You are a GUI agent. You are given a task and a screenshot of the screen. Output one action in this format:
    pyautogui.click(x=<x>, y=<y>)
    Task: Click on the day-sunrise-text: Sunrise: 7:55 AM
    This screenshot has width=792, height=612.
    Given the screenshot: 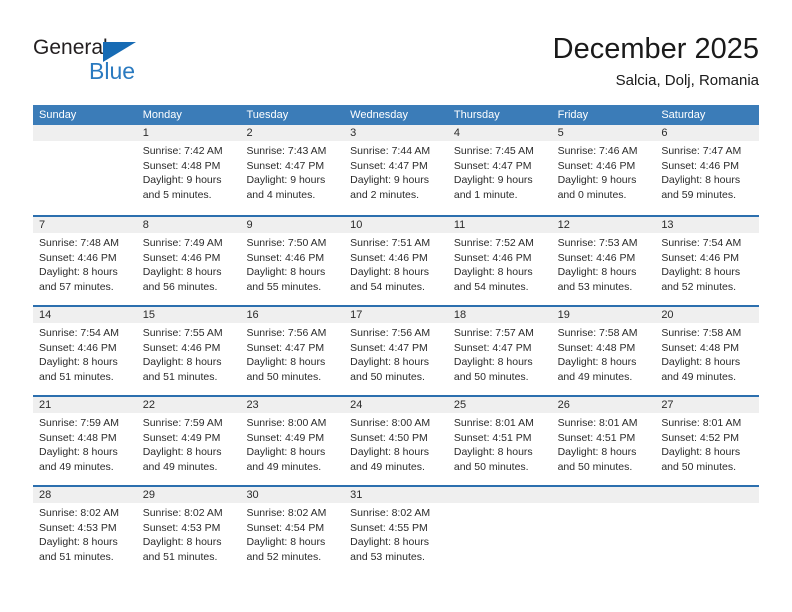 What is the action you would take?
    pyautogui.click(x=182, y=333)
    